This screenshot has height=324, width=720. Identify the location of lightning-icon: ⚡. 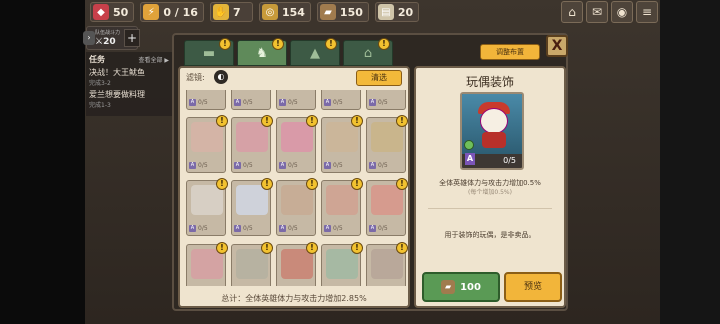
(151, 12).